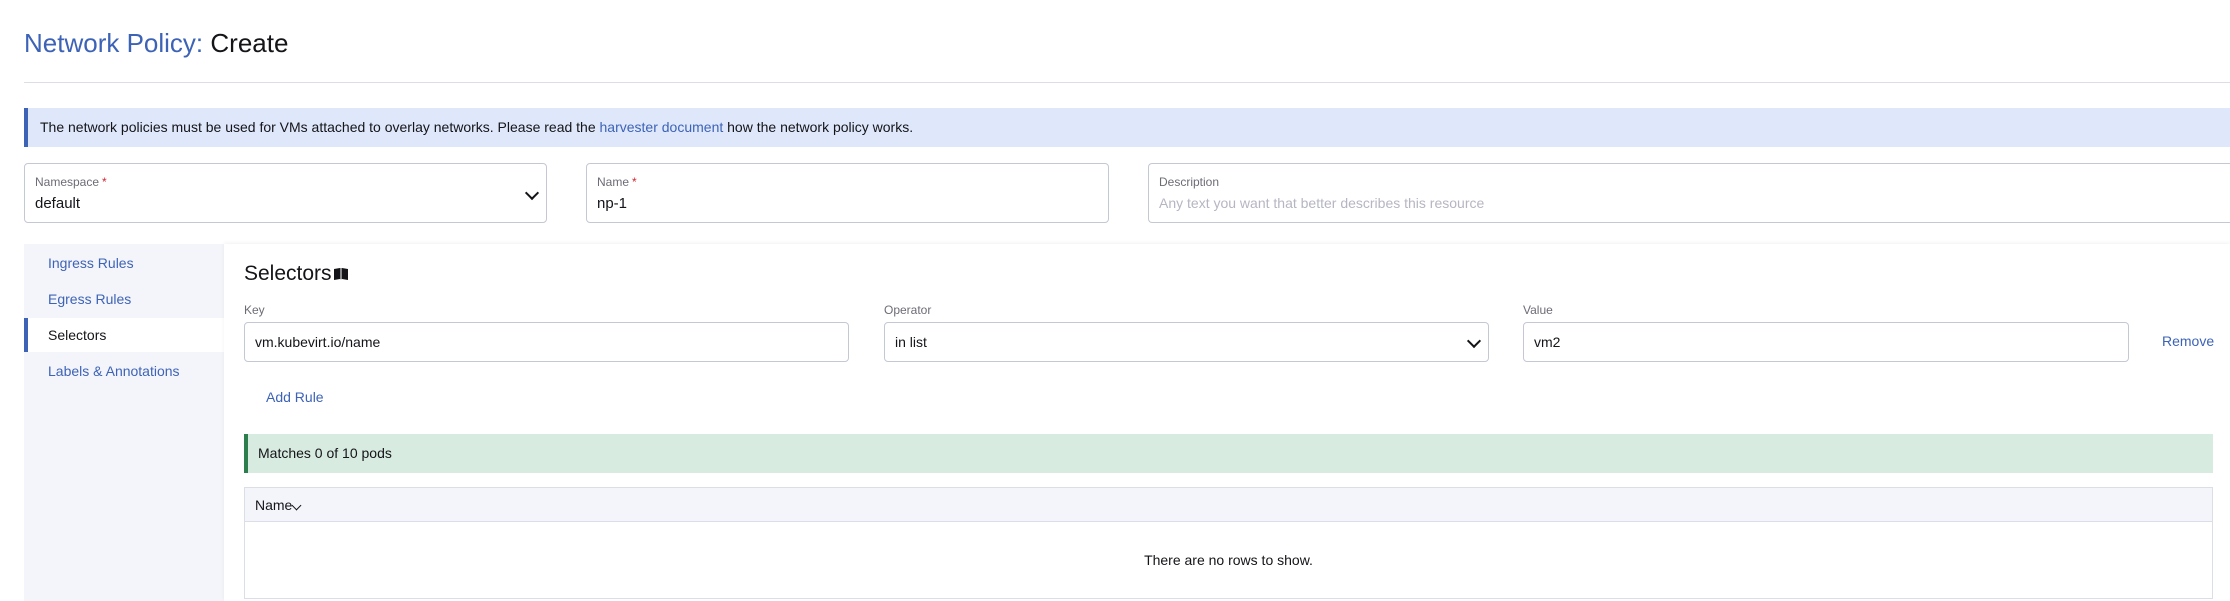  What do you see at coordinates (1826, 342) in the screenshot?
I see `value-input: vm2` at bounding box center [1826, 342].